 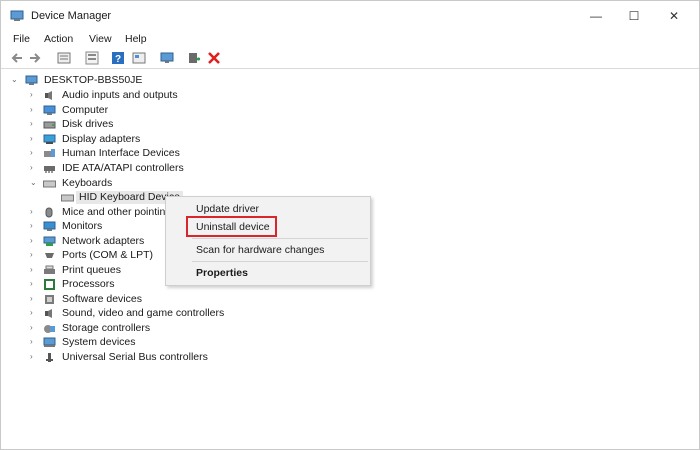 What do you see at coordinates (151, 81) in the screenshot?
I see `tree-root: ⌄ DESKTOP-BBS50JE` at bounding box center [151, 81].